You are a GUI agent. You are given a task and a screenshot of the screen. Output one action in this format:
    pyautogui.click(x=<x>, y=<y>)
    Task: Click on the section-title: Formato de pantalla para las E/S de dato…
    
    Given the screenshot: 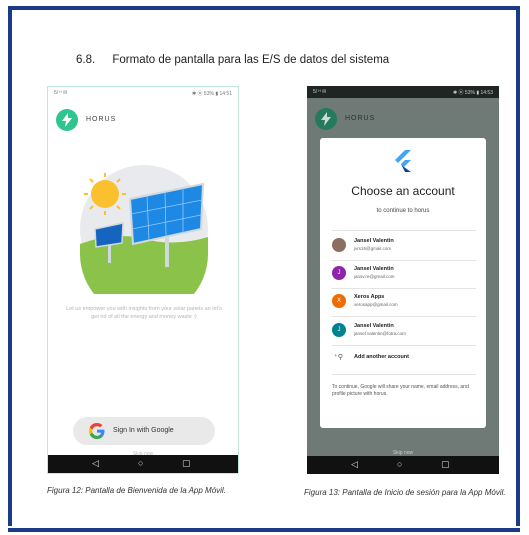 What is the action you would take?
    pyautogui.click(x=251, y=60)
    